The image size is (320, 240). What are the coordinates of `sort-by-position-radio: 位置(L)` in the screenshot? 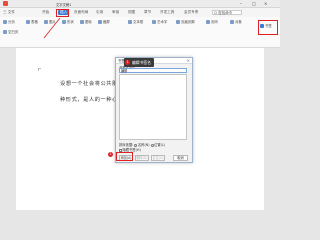 It's located at (157, 145).